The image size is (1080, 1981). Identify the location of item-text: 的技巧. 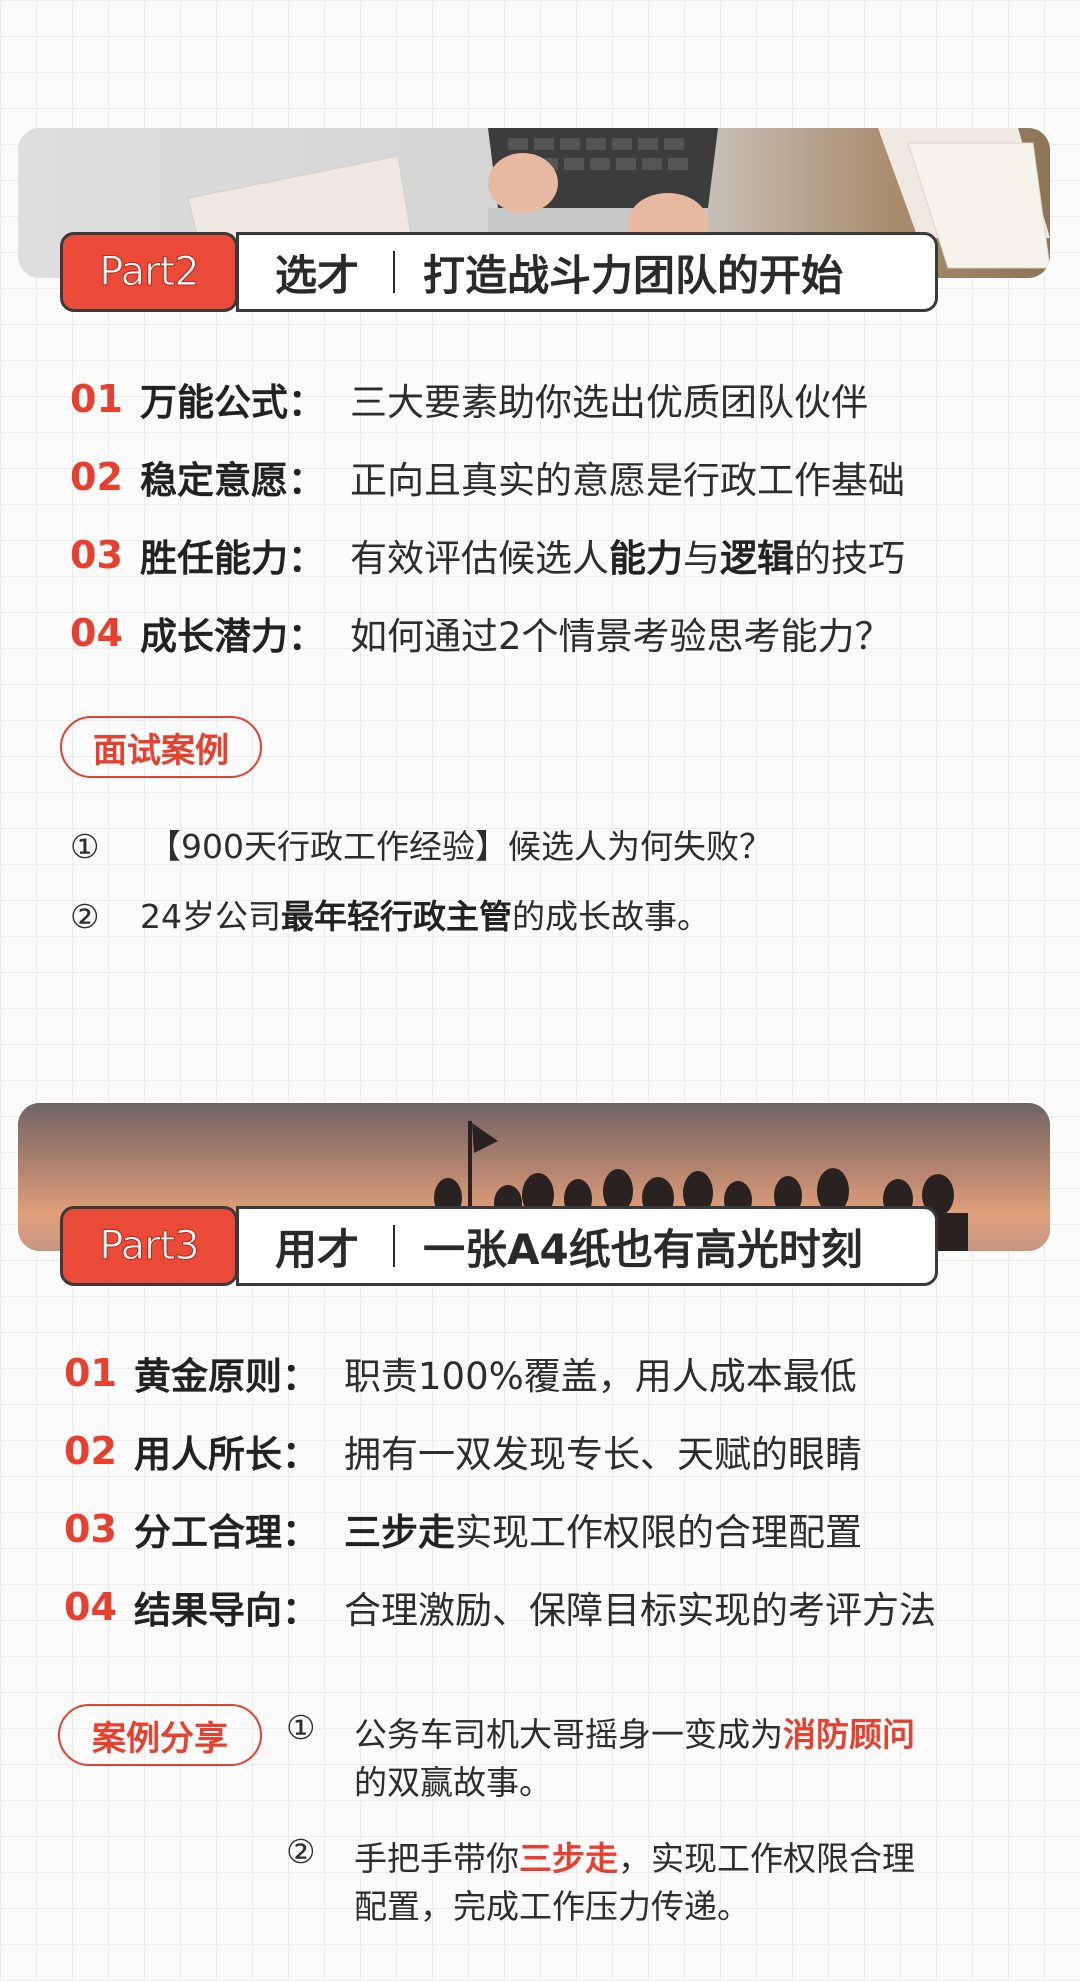
(849, 558).